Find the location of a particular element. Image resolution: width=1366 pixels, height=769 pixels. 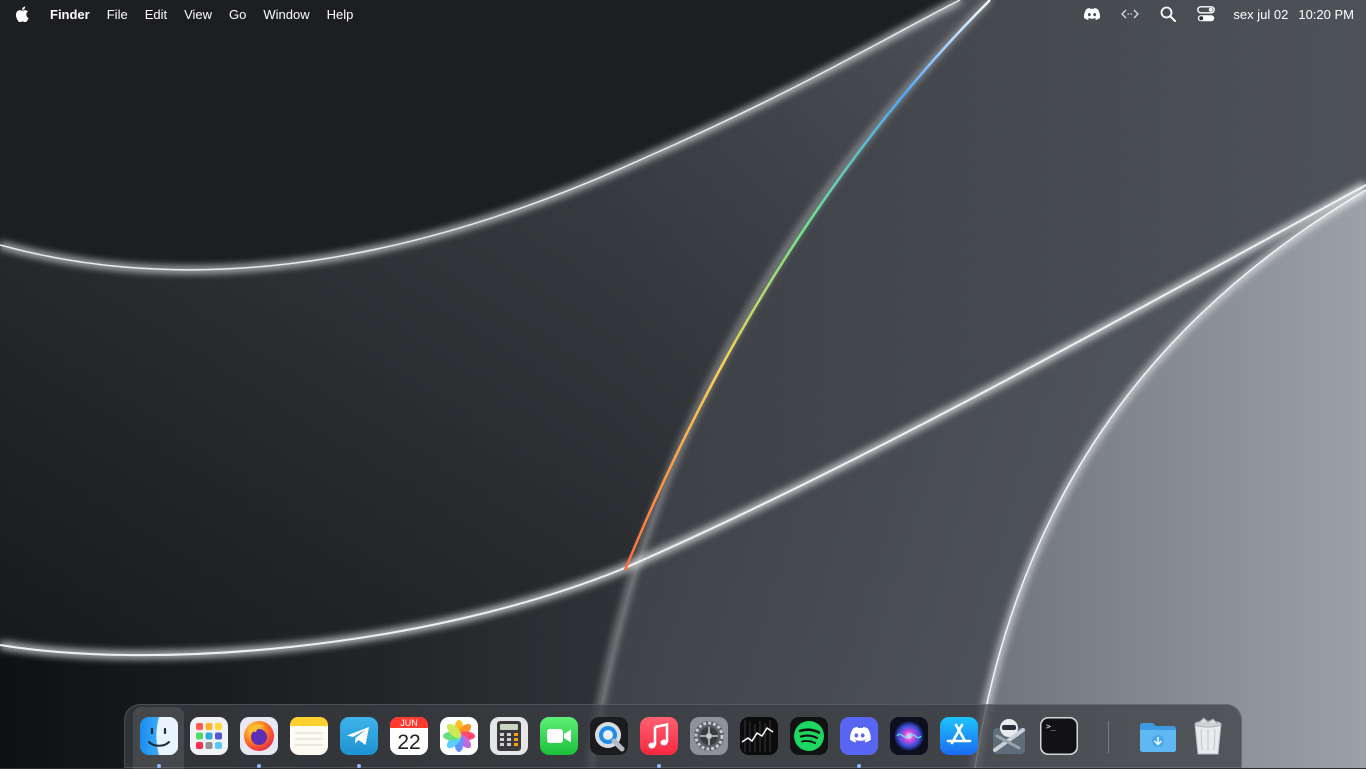

discord-status-icon is located at coordinates (1092, 14).